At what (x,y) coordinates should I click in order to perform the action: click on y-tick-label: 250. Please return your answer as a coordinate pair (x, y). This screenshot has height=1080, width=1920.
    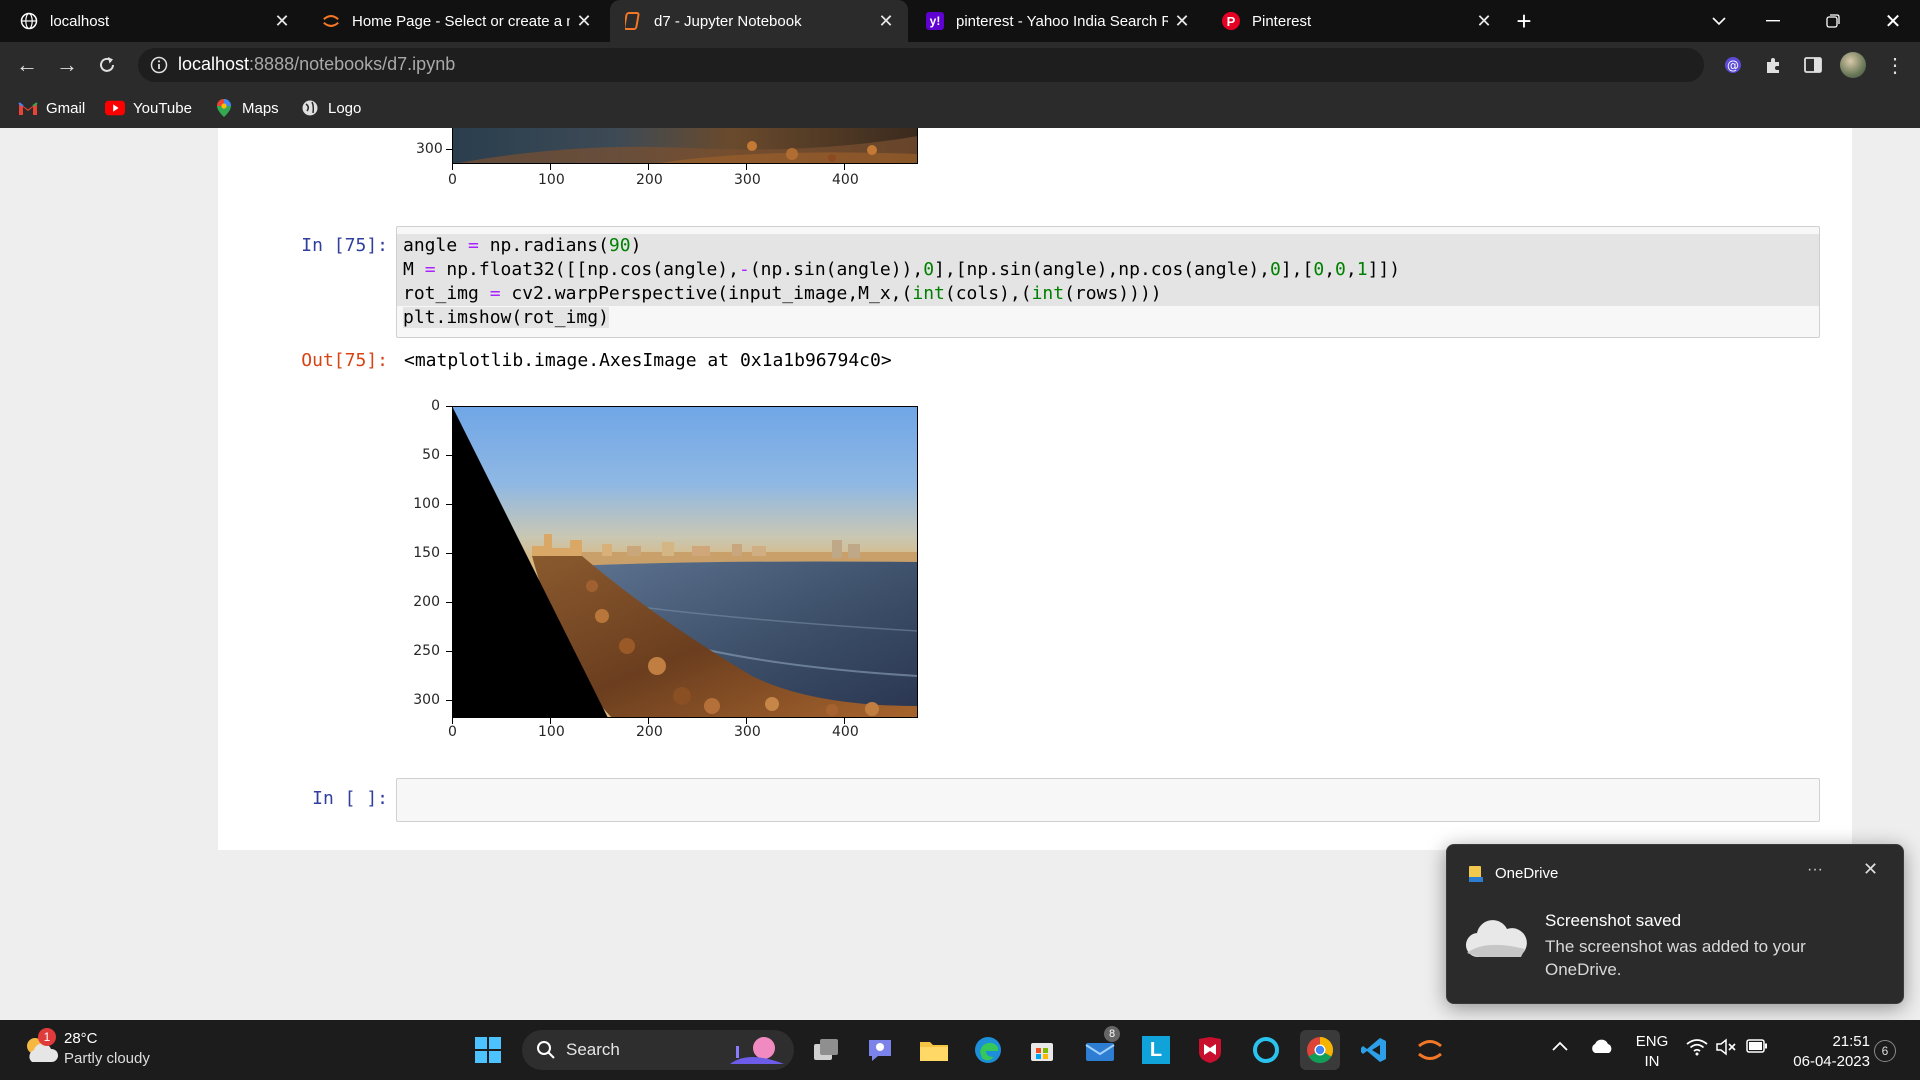
    Looking at the image, I should click on (426, 651).